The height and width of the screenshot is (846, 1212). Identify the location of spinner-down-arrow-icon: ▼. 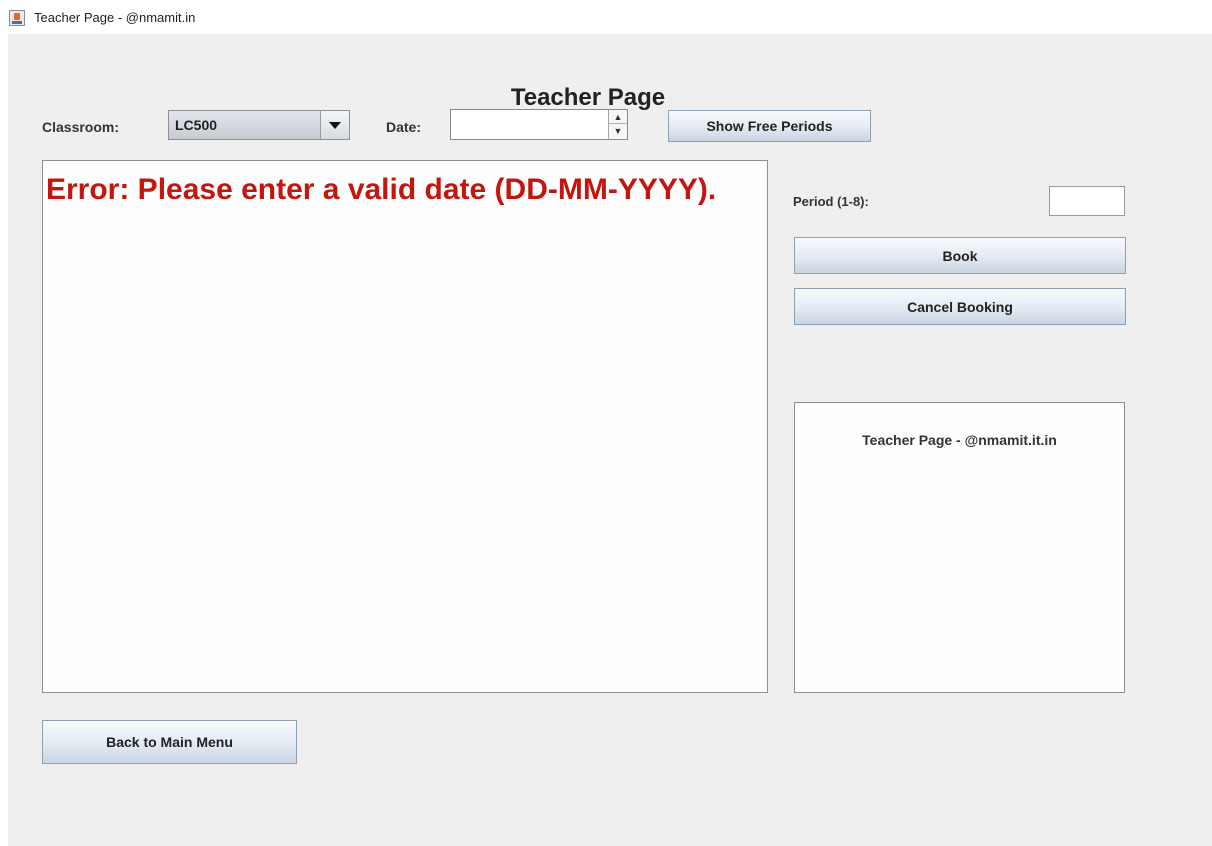
(618, 131).